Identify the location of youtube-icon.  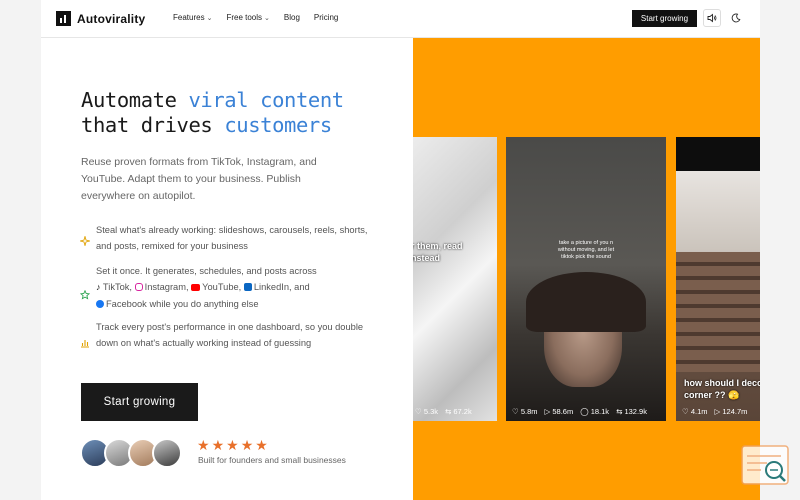
(196, 288).